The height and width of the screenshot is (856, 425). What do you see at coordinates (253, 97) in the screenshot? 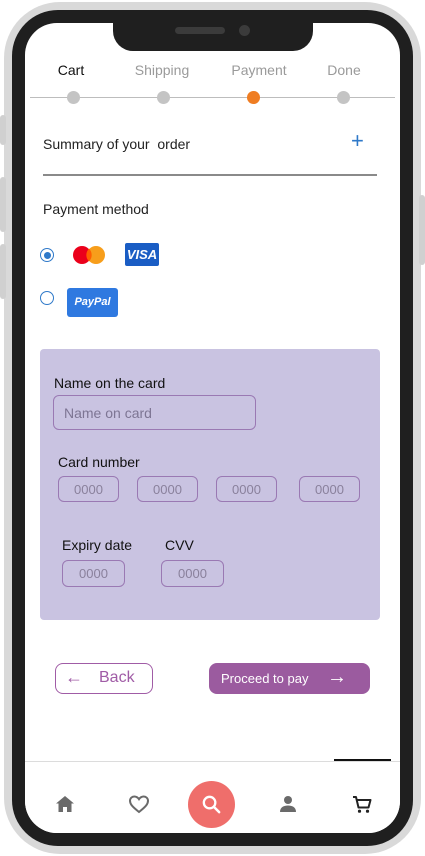
I see `step-dot-payment` at bounding box center [253, 97].